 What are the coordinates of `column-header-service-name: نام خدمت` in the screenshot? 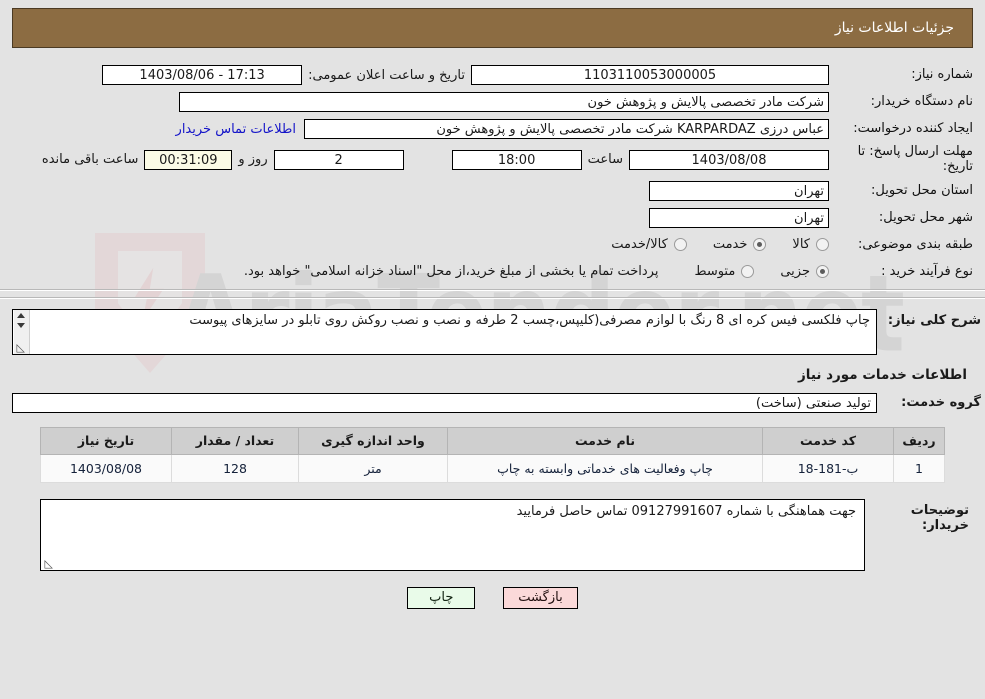 It's located at (605, 440).